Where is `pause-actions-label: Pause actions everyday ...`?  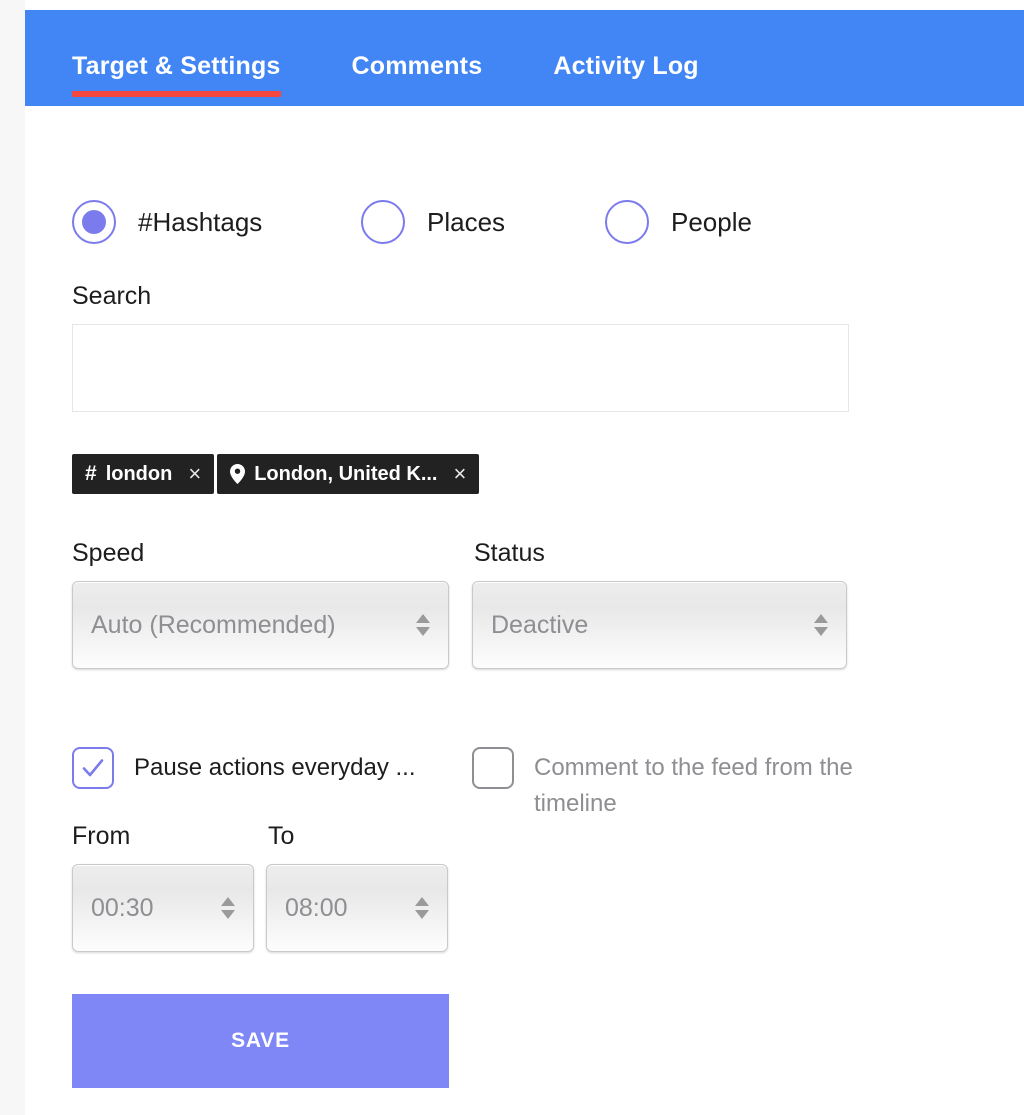 pause-actions-label: Pause actions everyday ... is located at coordinates (275, 767).